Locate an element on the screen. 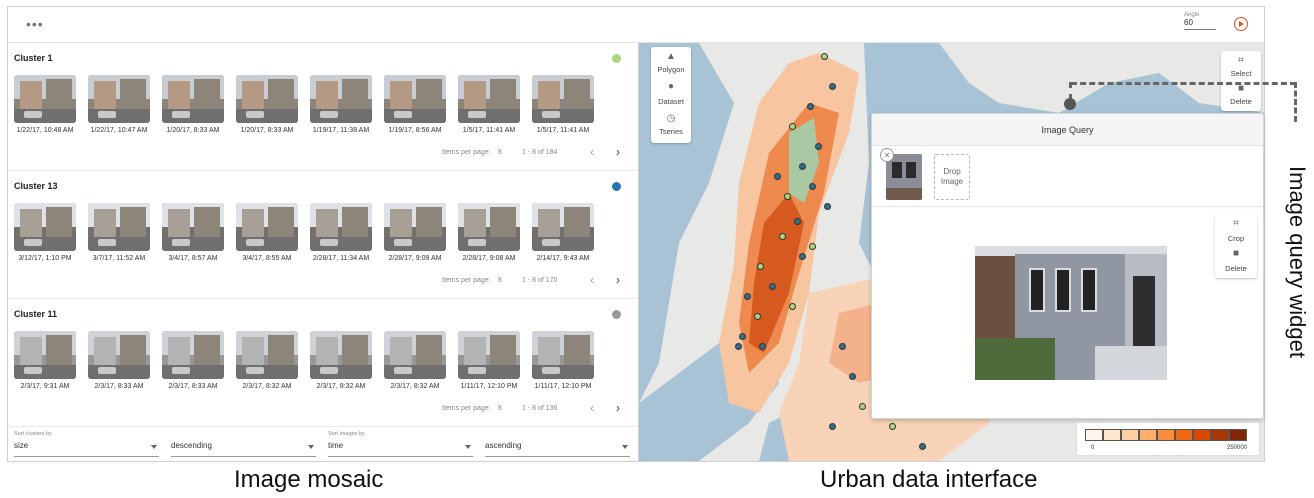  map-tool-panel: ▲ Polygon ● Dataset ◷ Tseries is located at coordinates (671, 95).